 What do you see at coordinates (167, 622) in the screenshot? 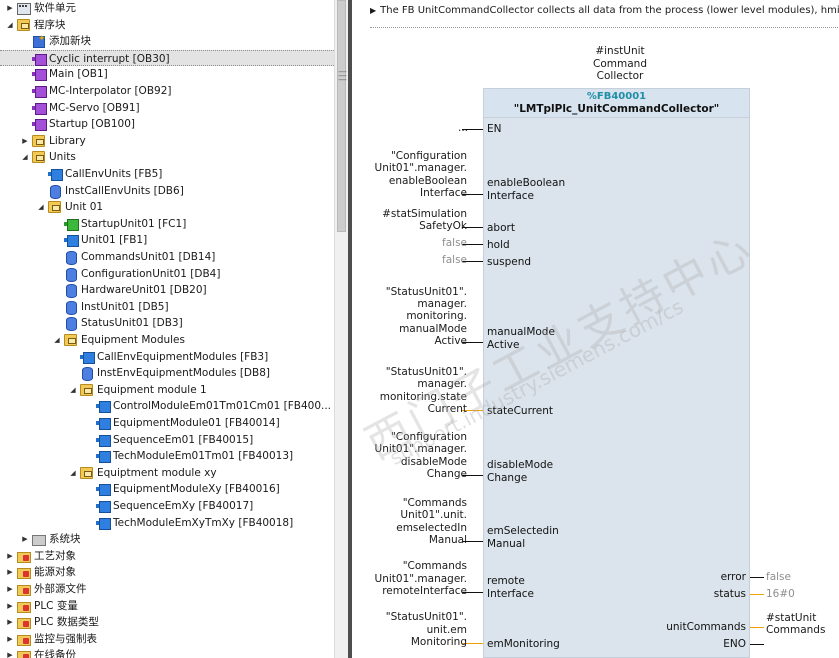
I see `tree-item: ▶ PLC 数据类型` at bounding box center [167, 622].